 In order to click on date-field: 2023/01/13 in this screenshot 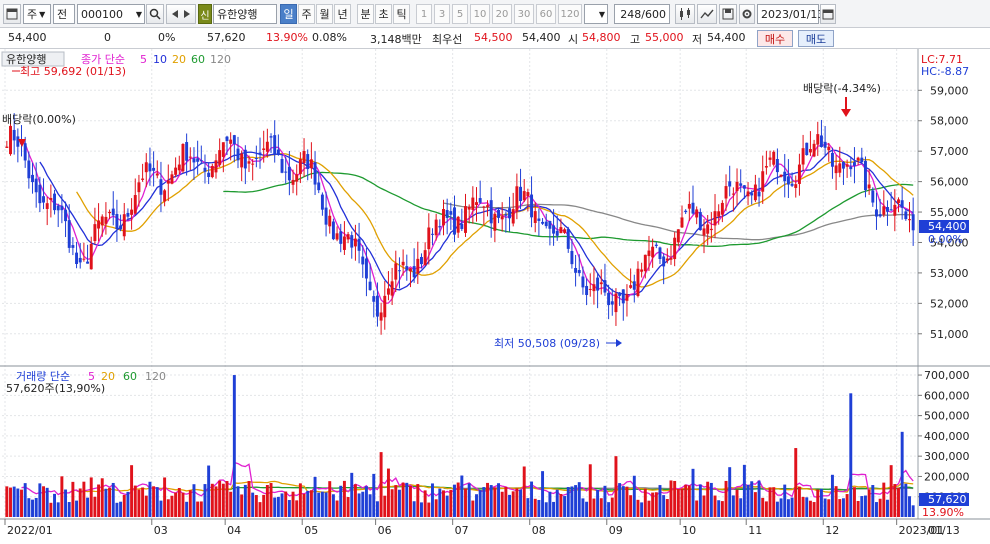, I will do `click(790, 14)`.